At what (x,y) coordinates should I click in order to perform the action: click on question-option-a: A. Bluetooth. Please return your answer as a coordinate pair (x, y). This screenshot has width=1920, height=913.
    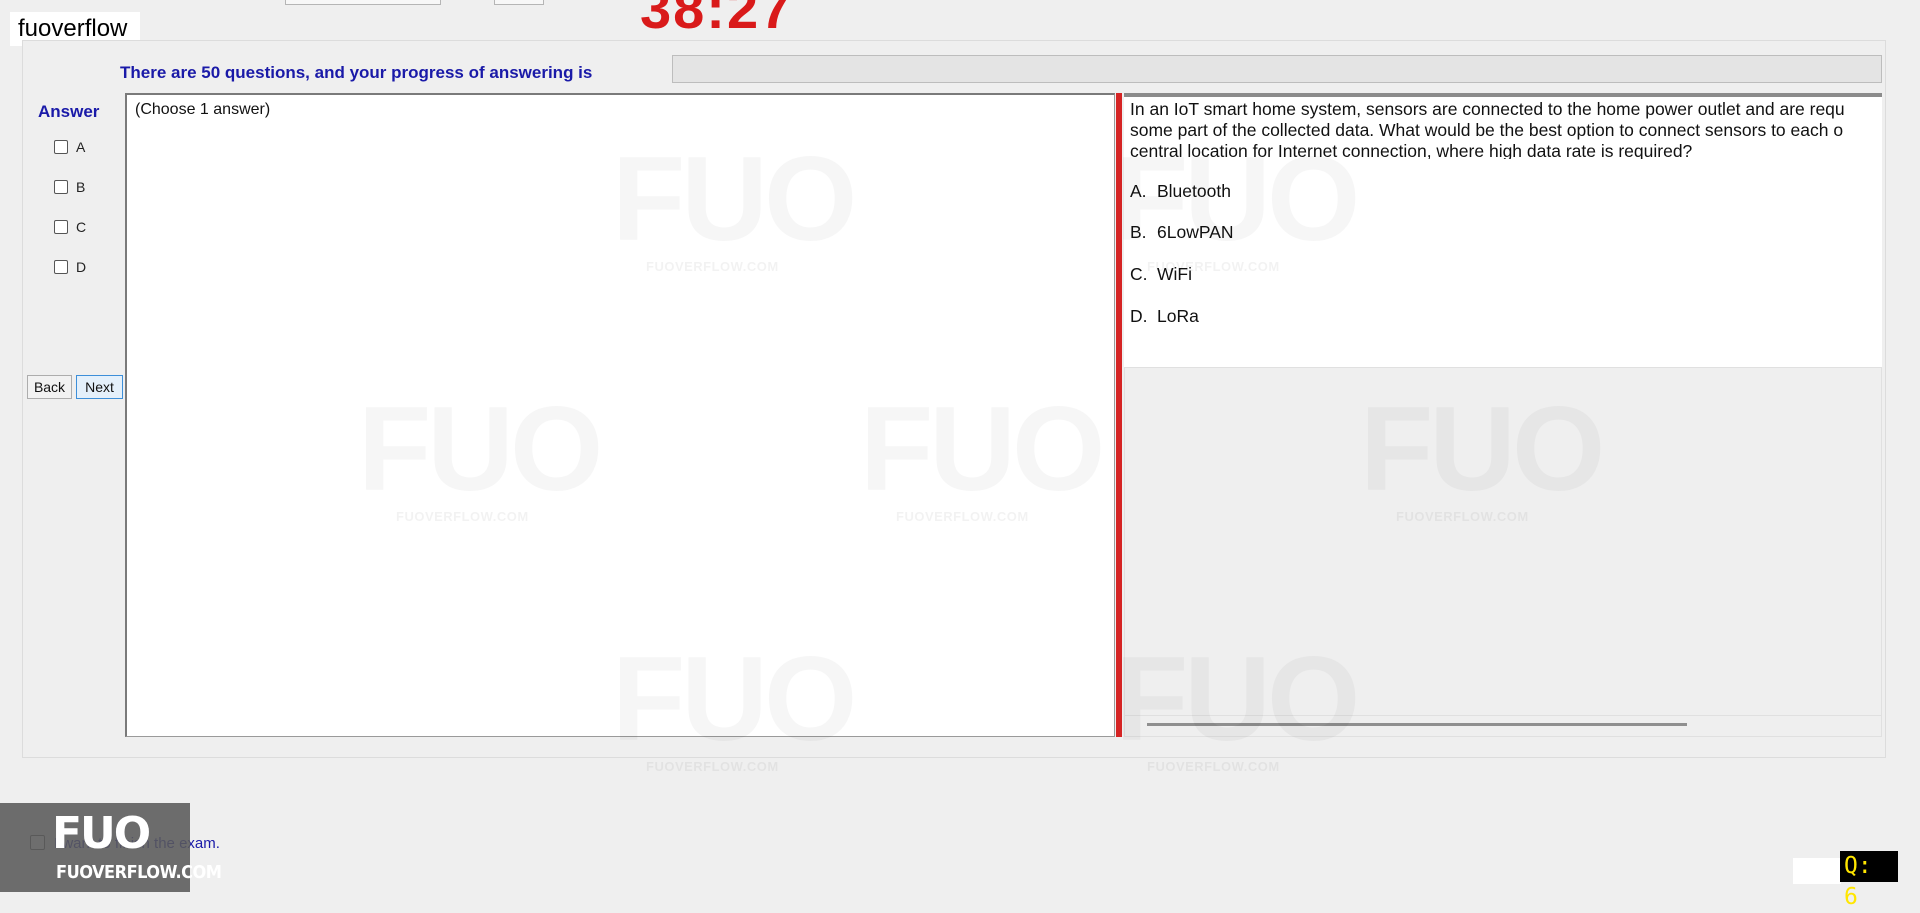
    Looking at the image, I should click on (1180, 191).